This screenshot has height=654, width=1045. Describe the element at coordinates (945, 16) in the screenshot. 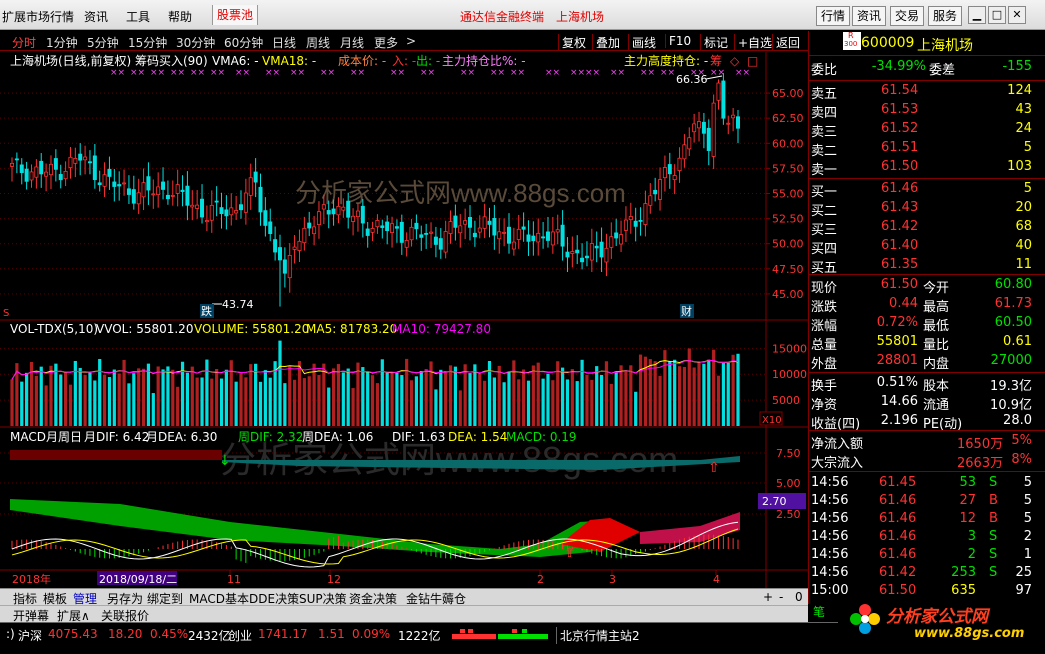

I see `service-button: 服务` at that location.